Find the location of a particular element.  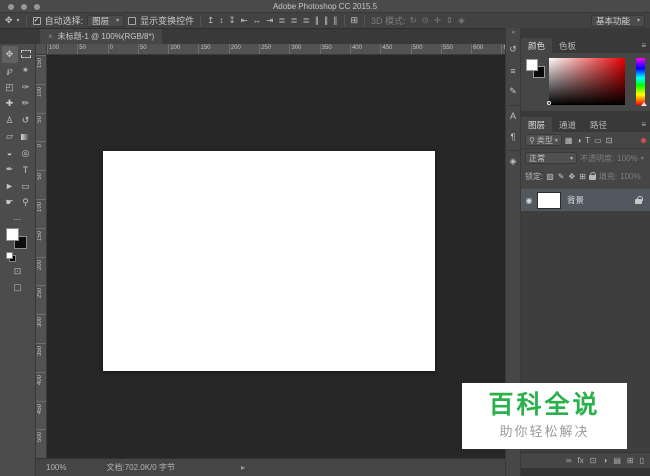

brush-tool: ✏ is located at coordinates (26, 104).